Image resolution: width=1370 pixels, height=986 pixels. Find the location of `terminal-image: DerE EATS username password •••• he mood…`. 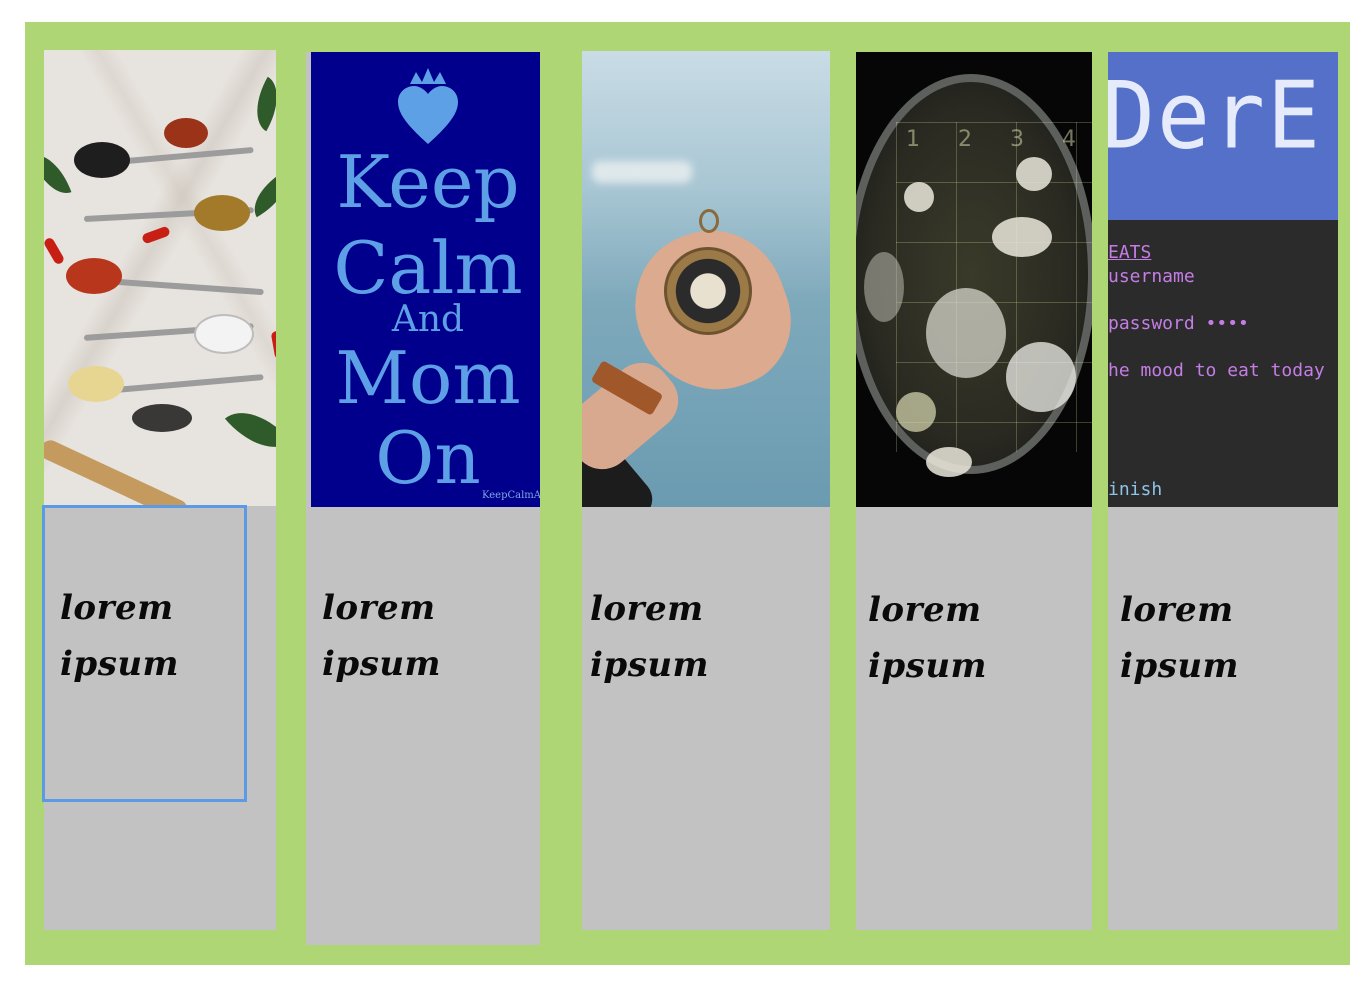

terminal-image: DerE EATS username password •••• he mood… is located at coordinates (1223, 279).